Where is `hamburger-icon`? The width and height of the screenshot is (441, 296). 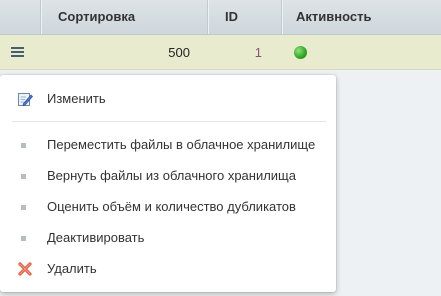 hamburger-icon is located at coordinates (18, 52).